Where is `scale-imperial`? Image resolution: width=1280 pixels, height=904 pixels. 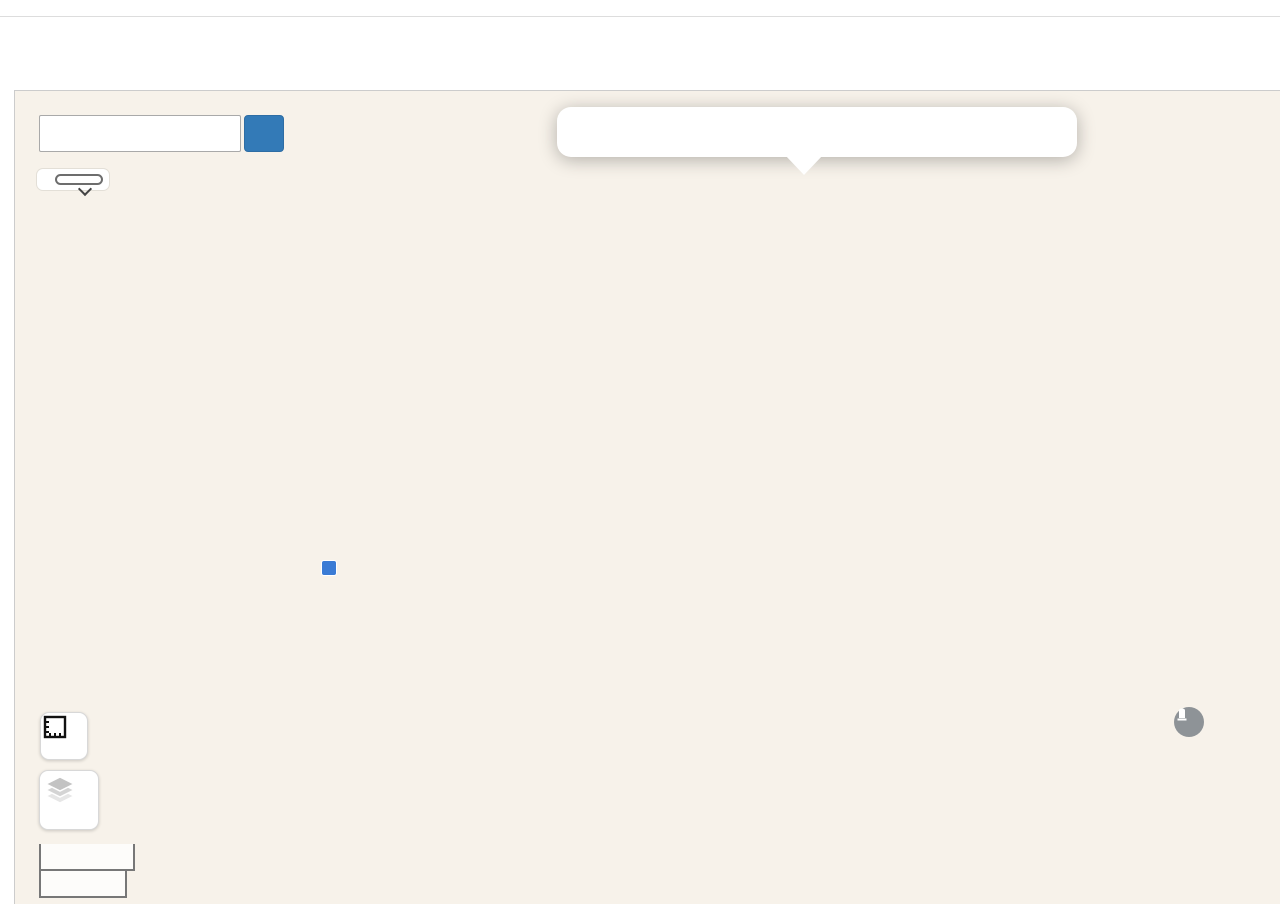
scale-imperial is located at coordinates (83, 884).